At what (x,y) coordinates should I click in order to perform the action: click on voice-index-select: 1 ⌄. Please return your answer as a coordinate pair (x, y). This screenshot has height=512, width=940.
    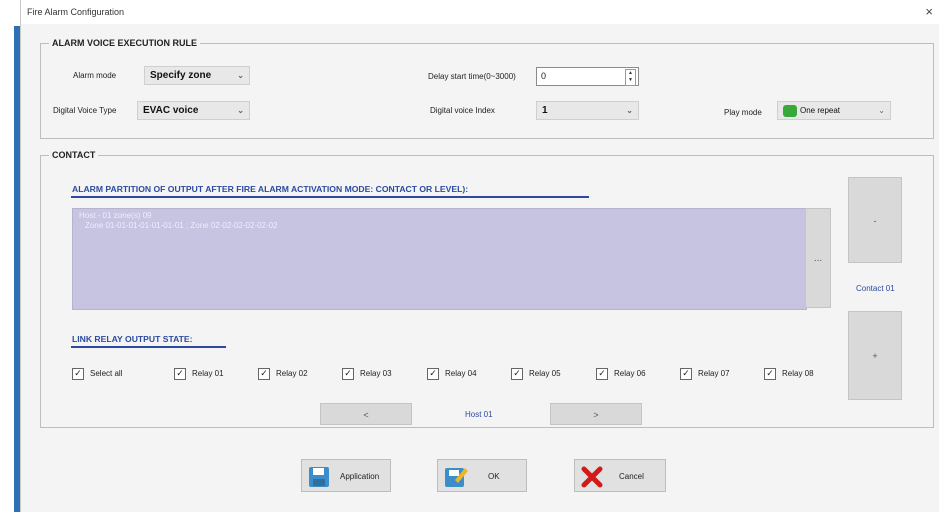
    Looking at the image, I should click on (587, 110).